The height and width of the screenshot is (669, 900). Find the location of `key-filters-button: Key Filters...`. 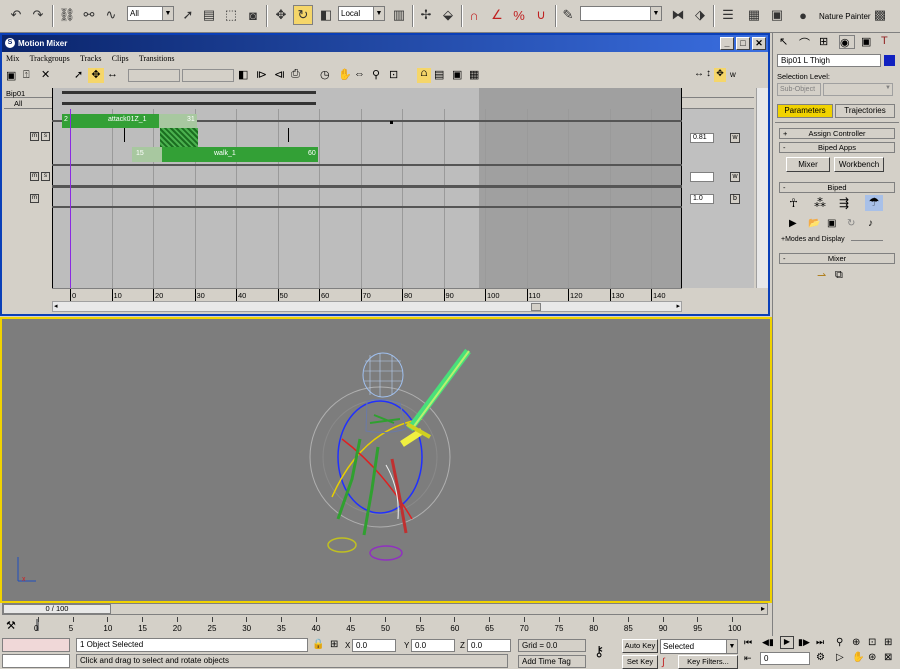

key-filters-button: Key Filters... is located at coordinates (708, 662).